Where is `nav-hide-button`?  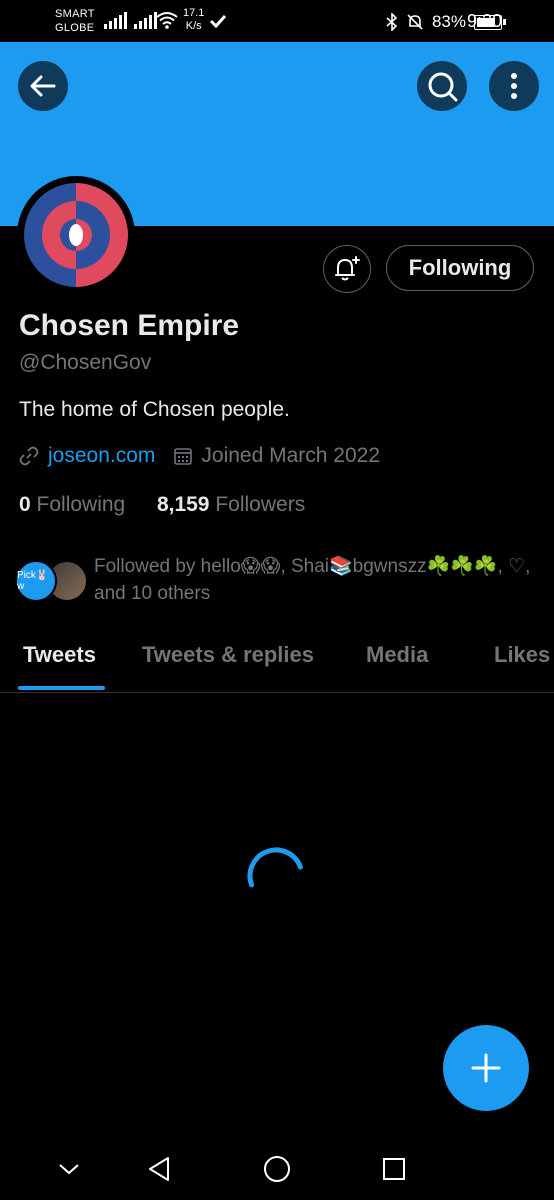 nav-hide-button is located at coordinates (69, 1169).